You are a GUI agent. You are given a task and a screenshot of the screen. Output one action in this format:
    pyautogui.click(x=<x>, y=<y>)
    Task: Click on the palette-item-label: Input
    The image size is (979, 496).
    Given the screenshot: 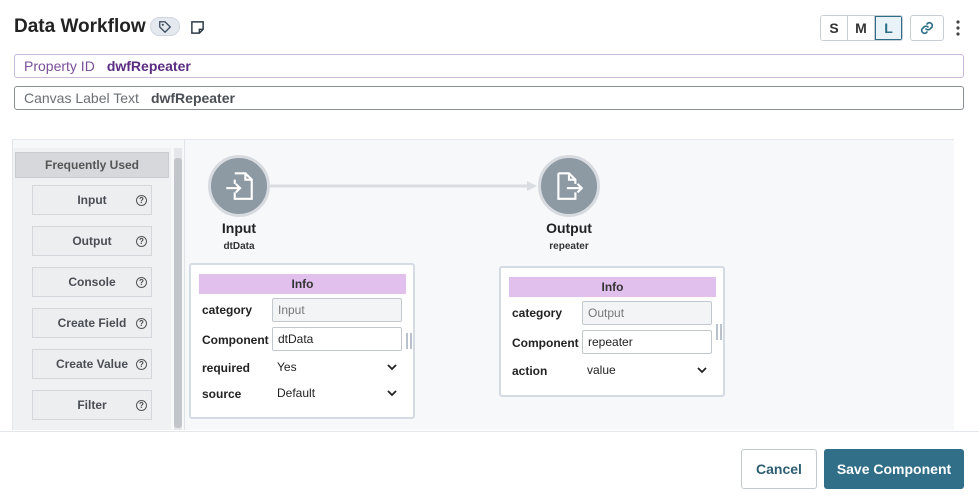 What is the action you would take?
    pyautogui.click(x=92, y=200)
    